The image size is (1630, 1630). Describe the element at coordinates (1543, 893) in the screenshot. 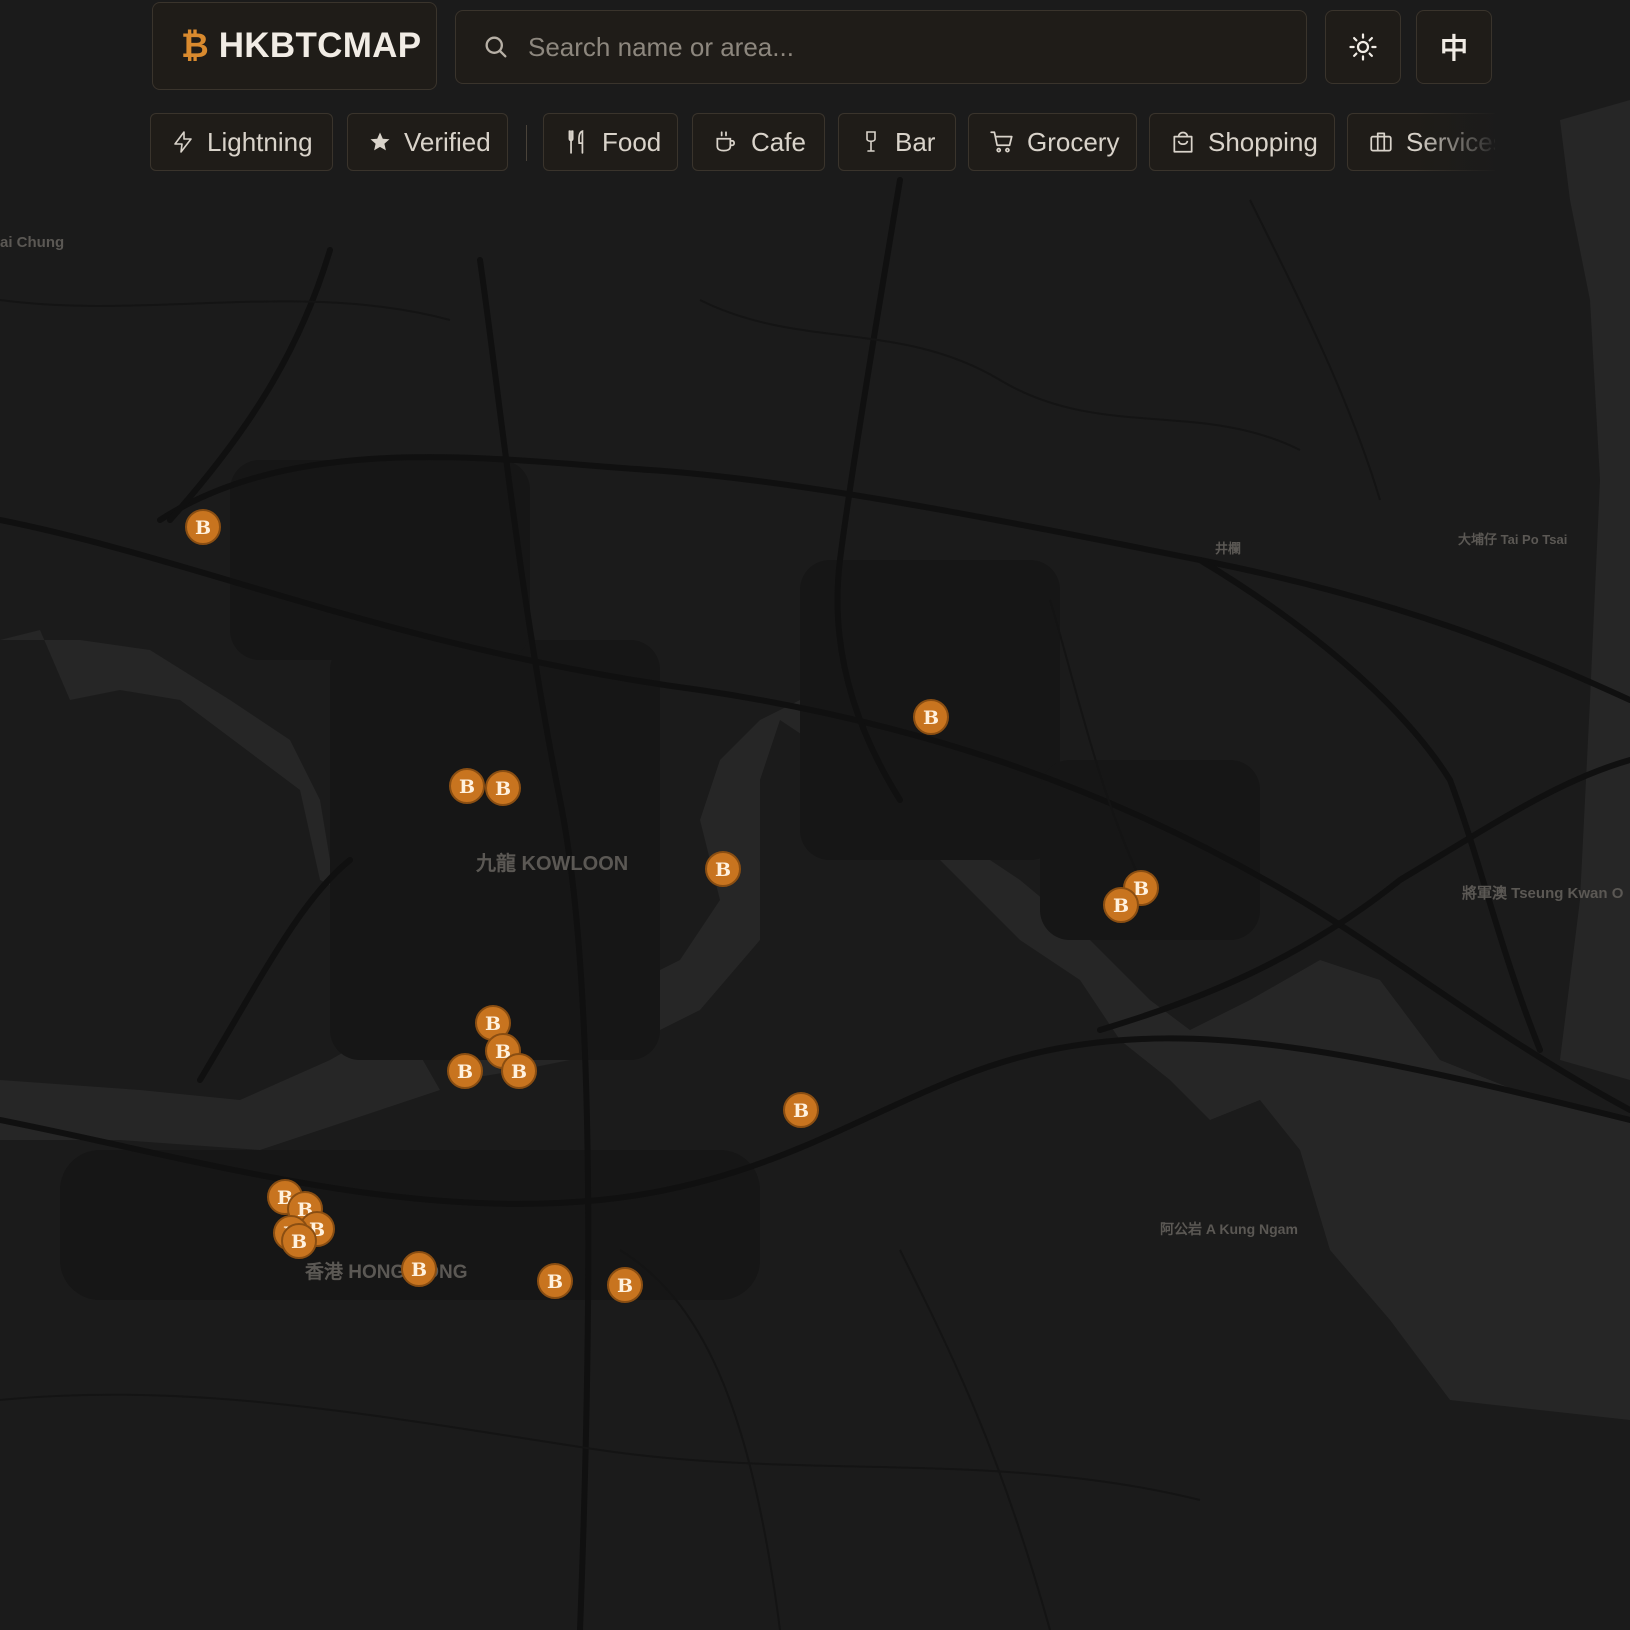

I see `label-tseung-kwan-o: 將軍澳 Tseung Kwan O` at that location.